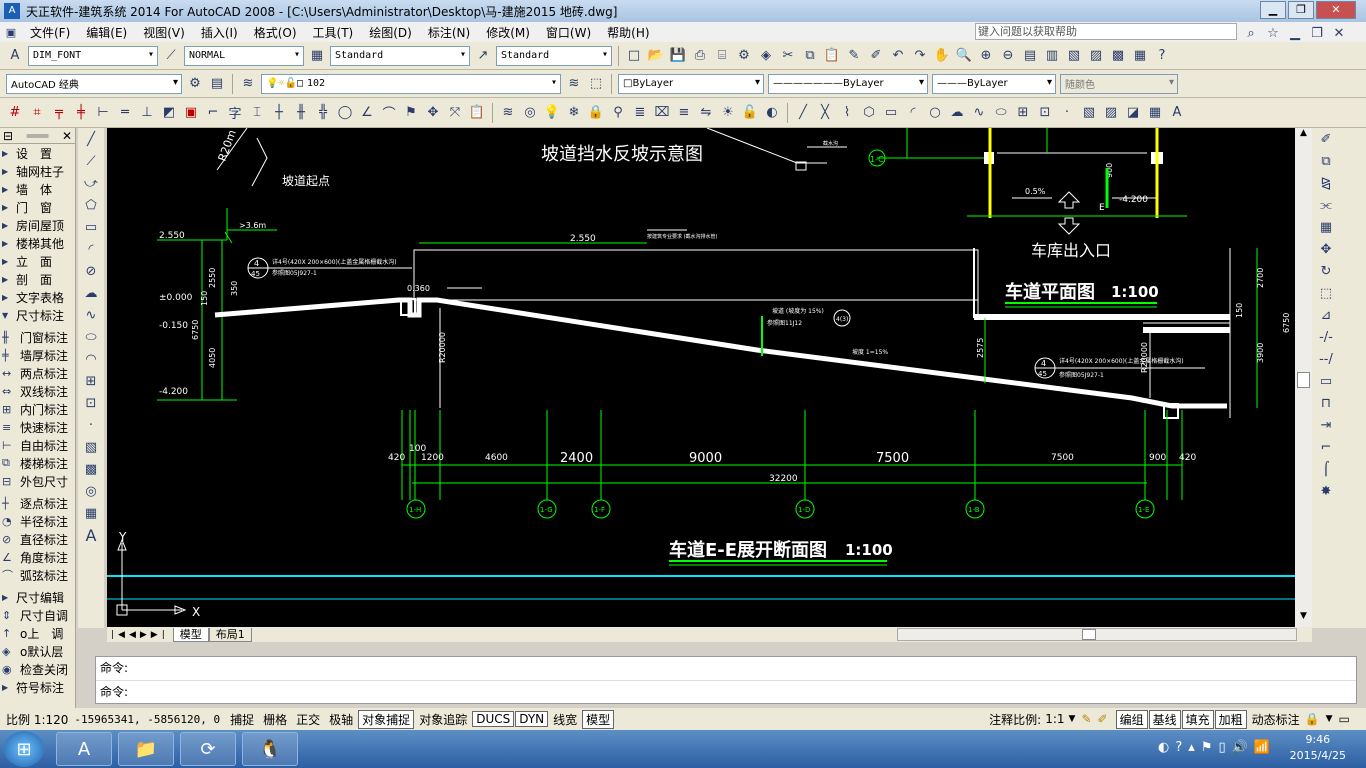 The height and width of the screenshot is (768, 1366). What do you see at coordinates (91, 183) in the screenshot?
I see `polyline-icon: ⤻` at bounding box center [91, 183].